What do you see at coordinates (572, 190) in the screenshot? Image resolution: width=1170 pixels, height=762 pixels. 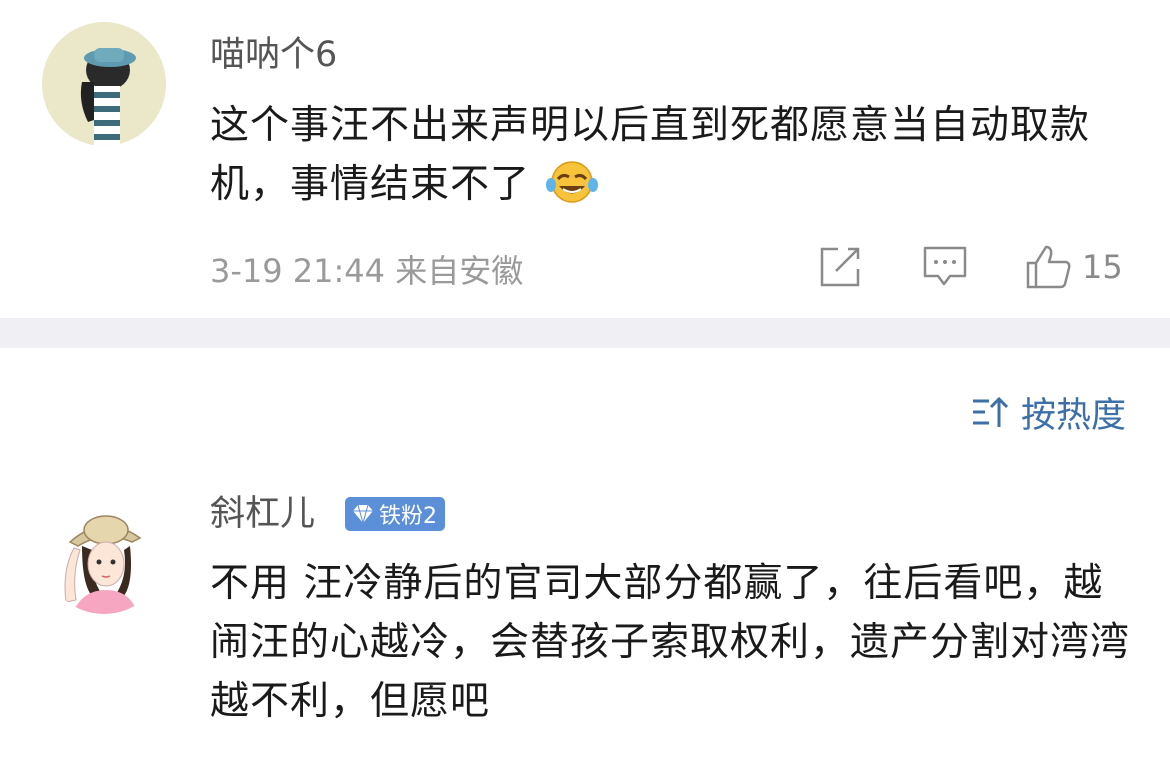 I see `laugh-cry-emoji` at bounding box center [572, 190].